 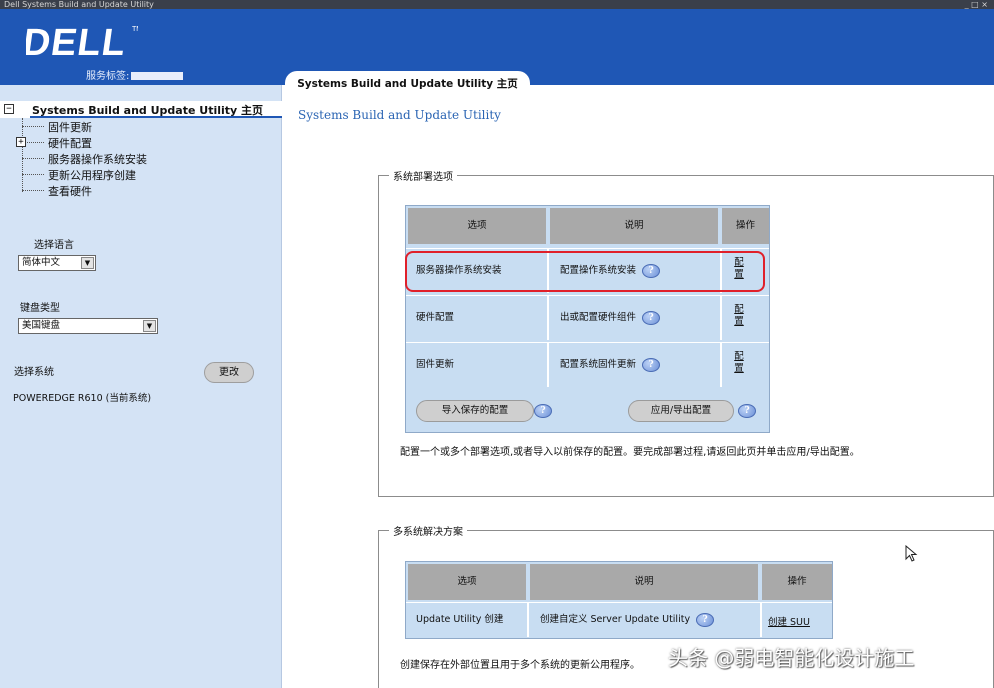 I want to click on service-tag-redacted, so click(x=157, y=76).